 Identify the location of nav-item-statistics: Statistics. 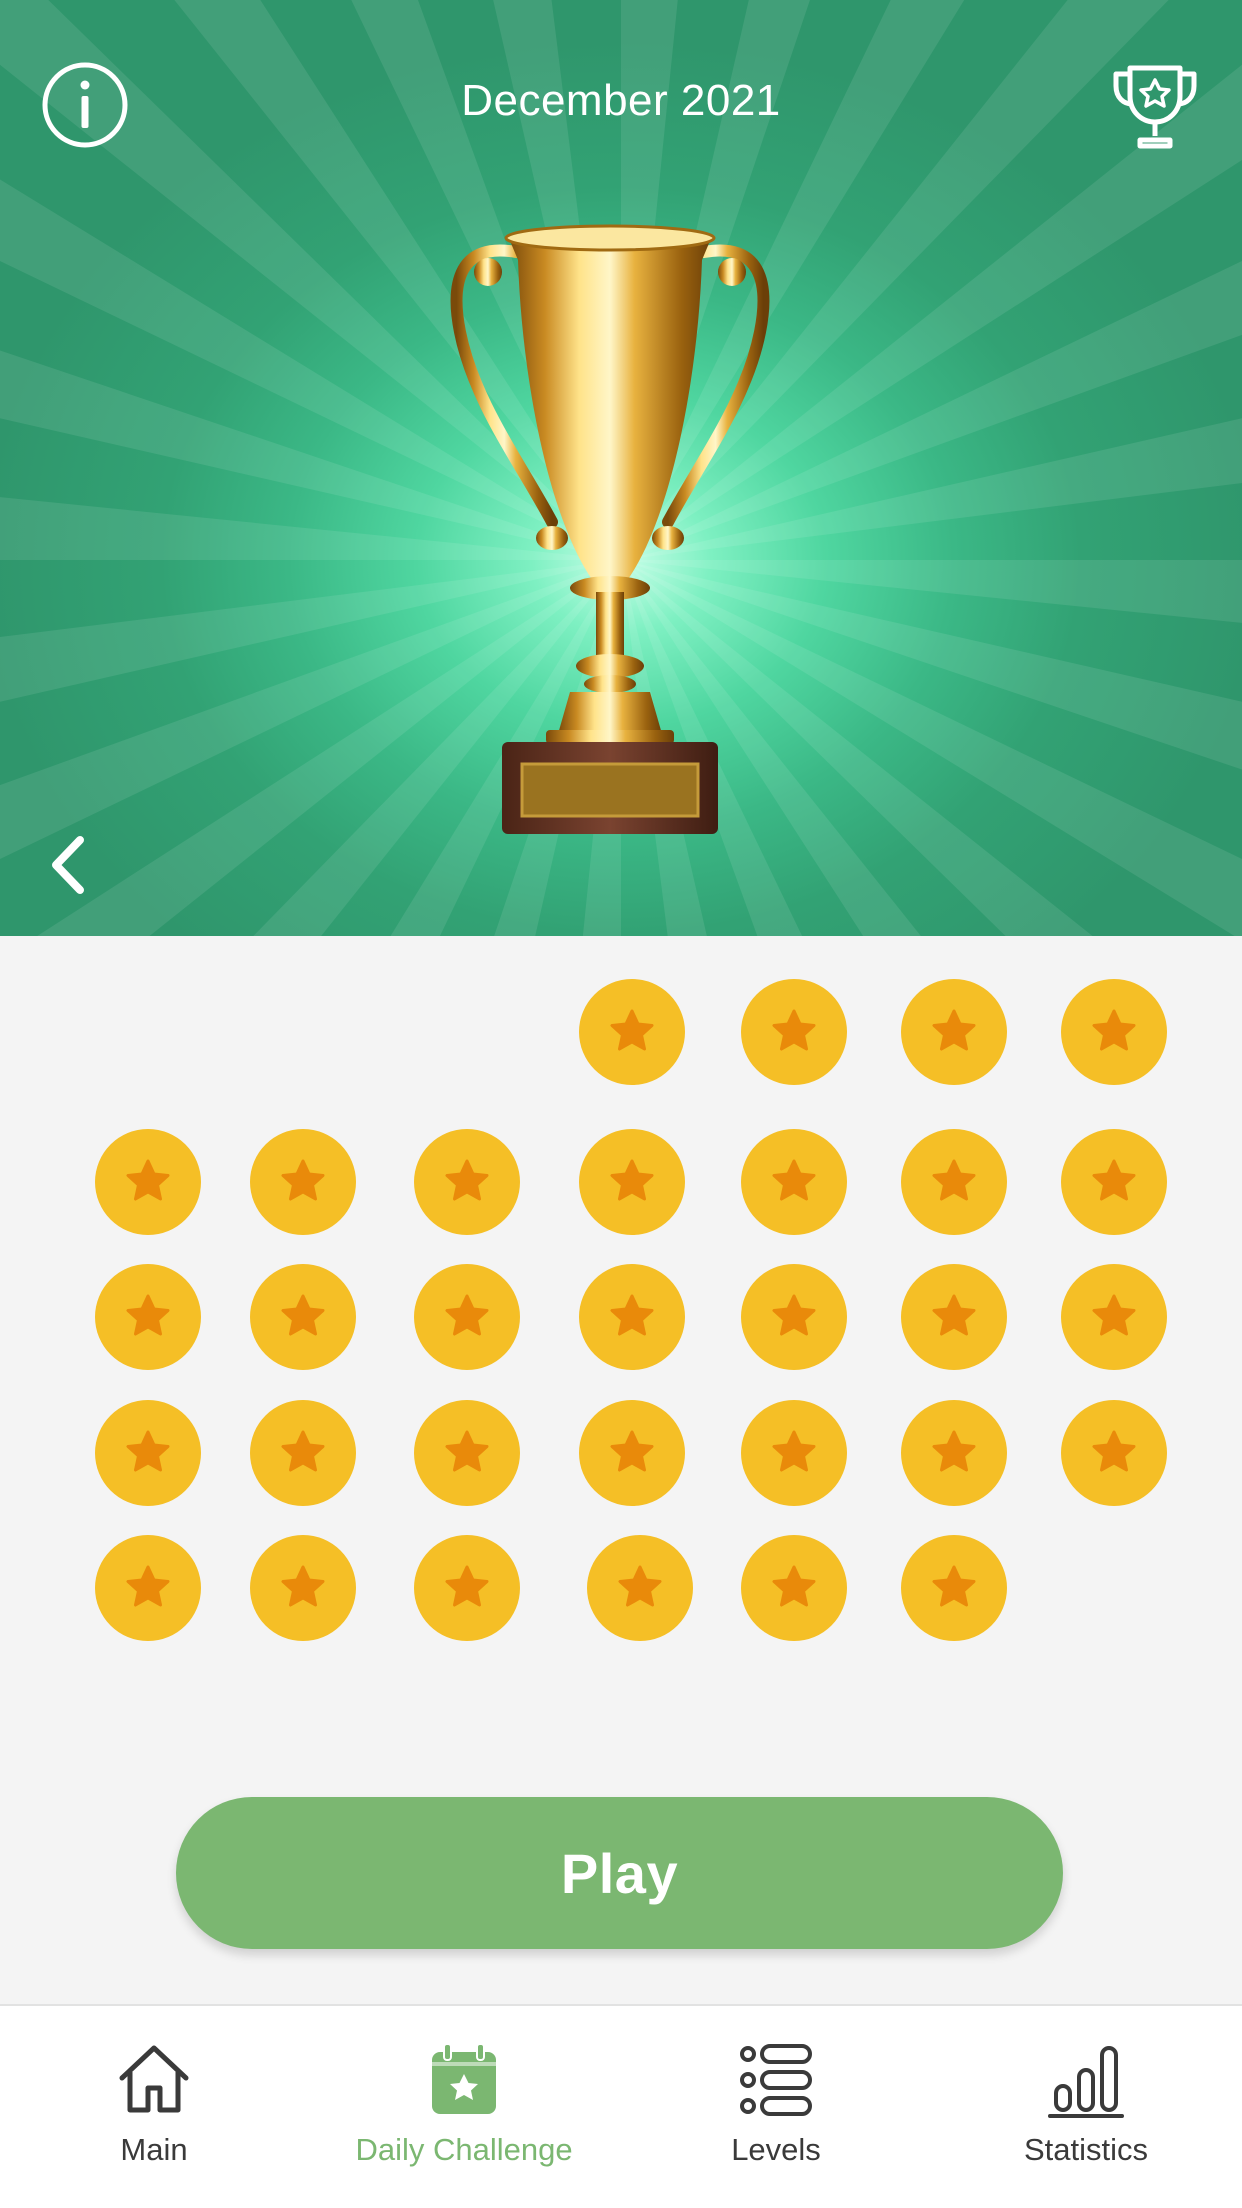
(1086, 2107).